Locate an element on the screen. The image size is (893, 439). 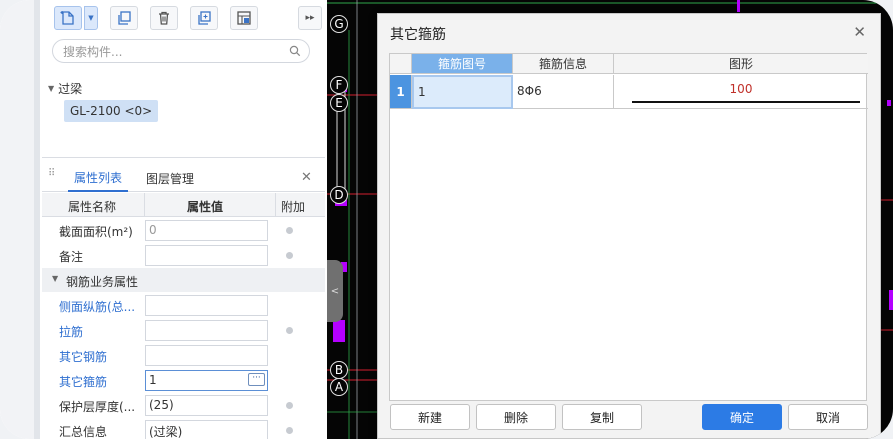
left-scroll-edge is located at coordinates (37, 219).